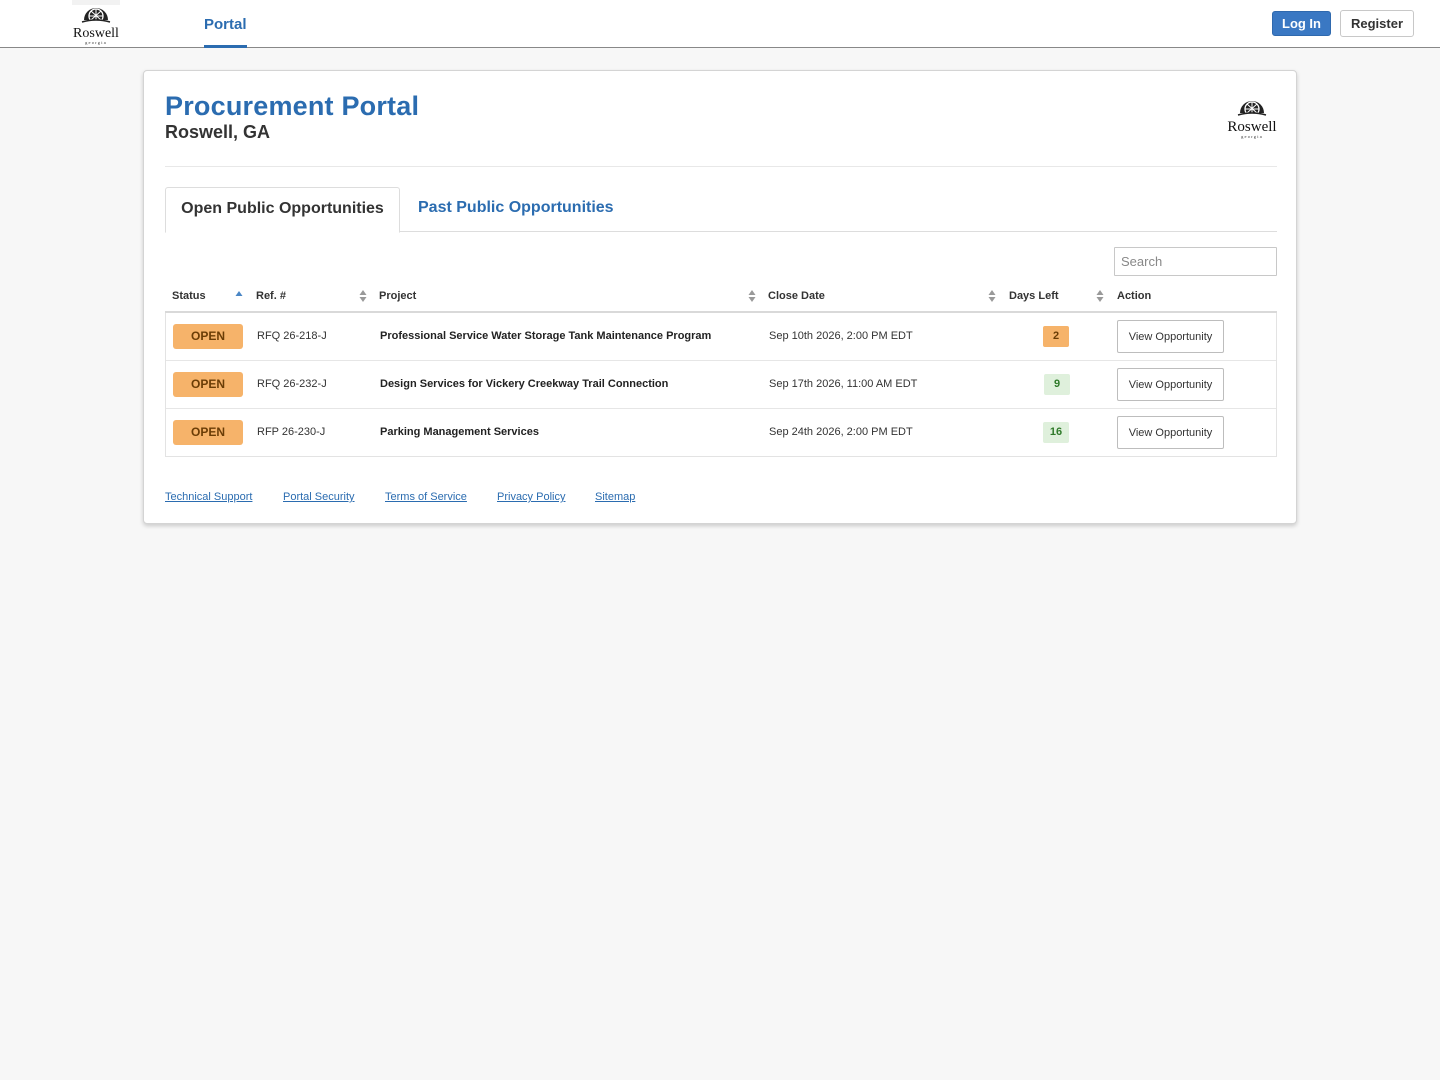  I want to click on footer-link-terms-of-service: Terms of Service, so click(426, 497).